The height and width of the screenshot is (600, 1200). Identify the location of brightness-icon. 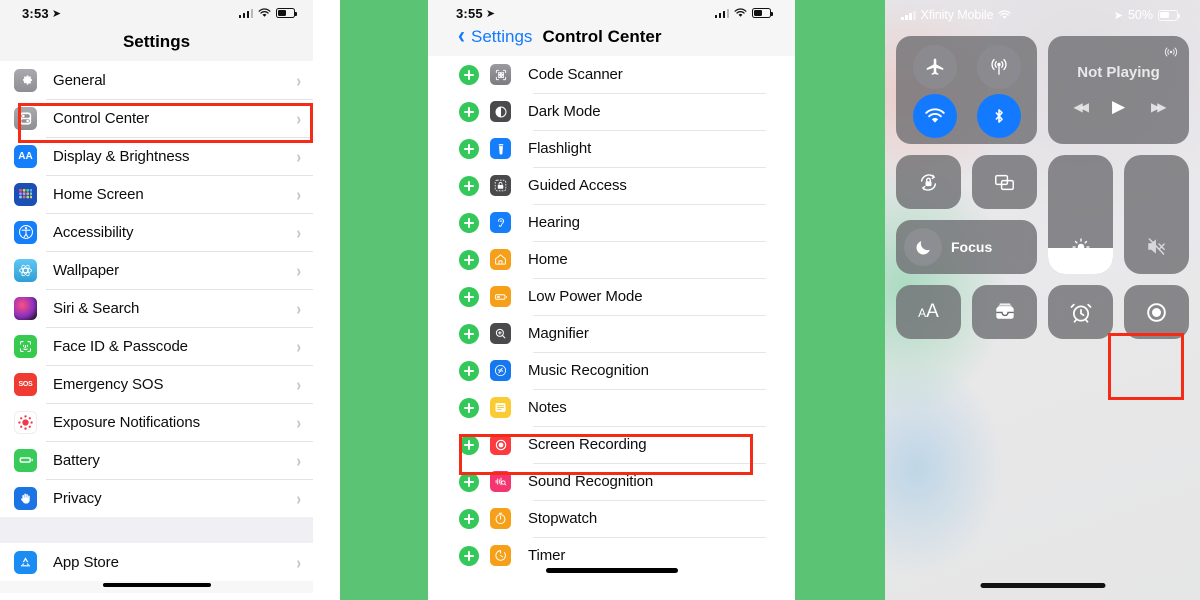
(1081, 247).